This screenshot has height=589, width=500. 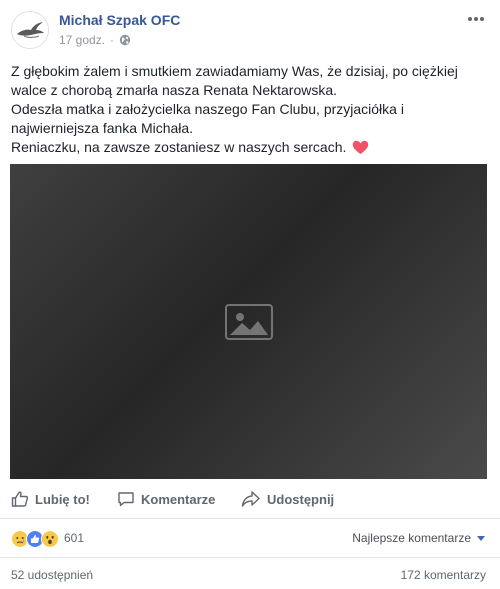 I want to click on post-timestamp: 17 godz., so click(x=82, y=40).